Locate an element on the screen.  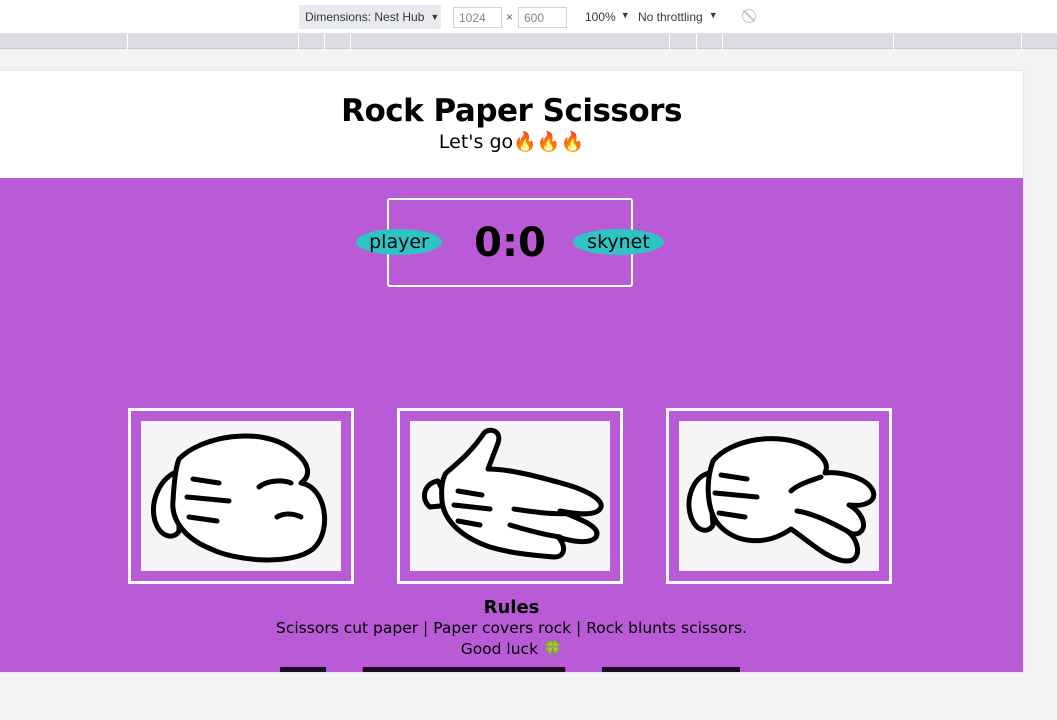
page-header: Rock Paper Scissors Let's go🔥🔥🔥 is located at coordinates (511, 124).